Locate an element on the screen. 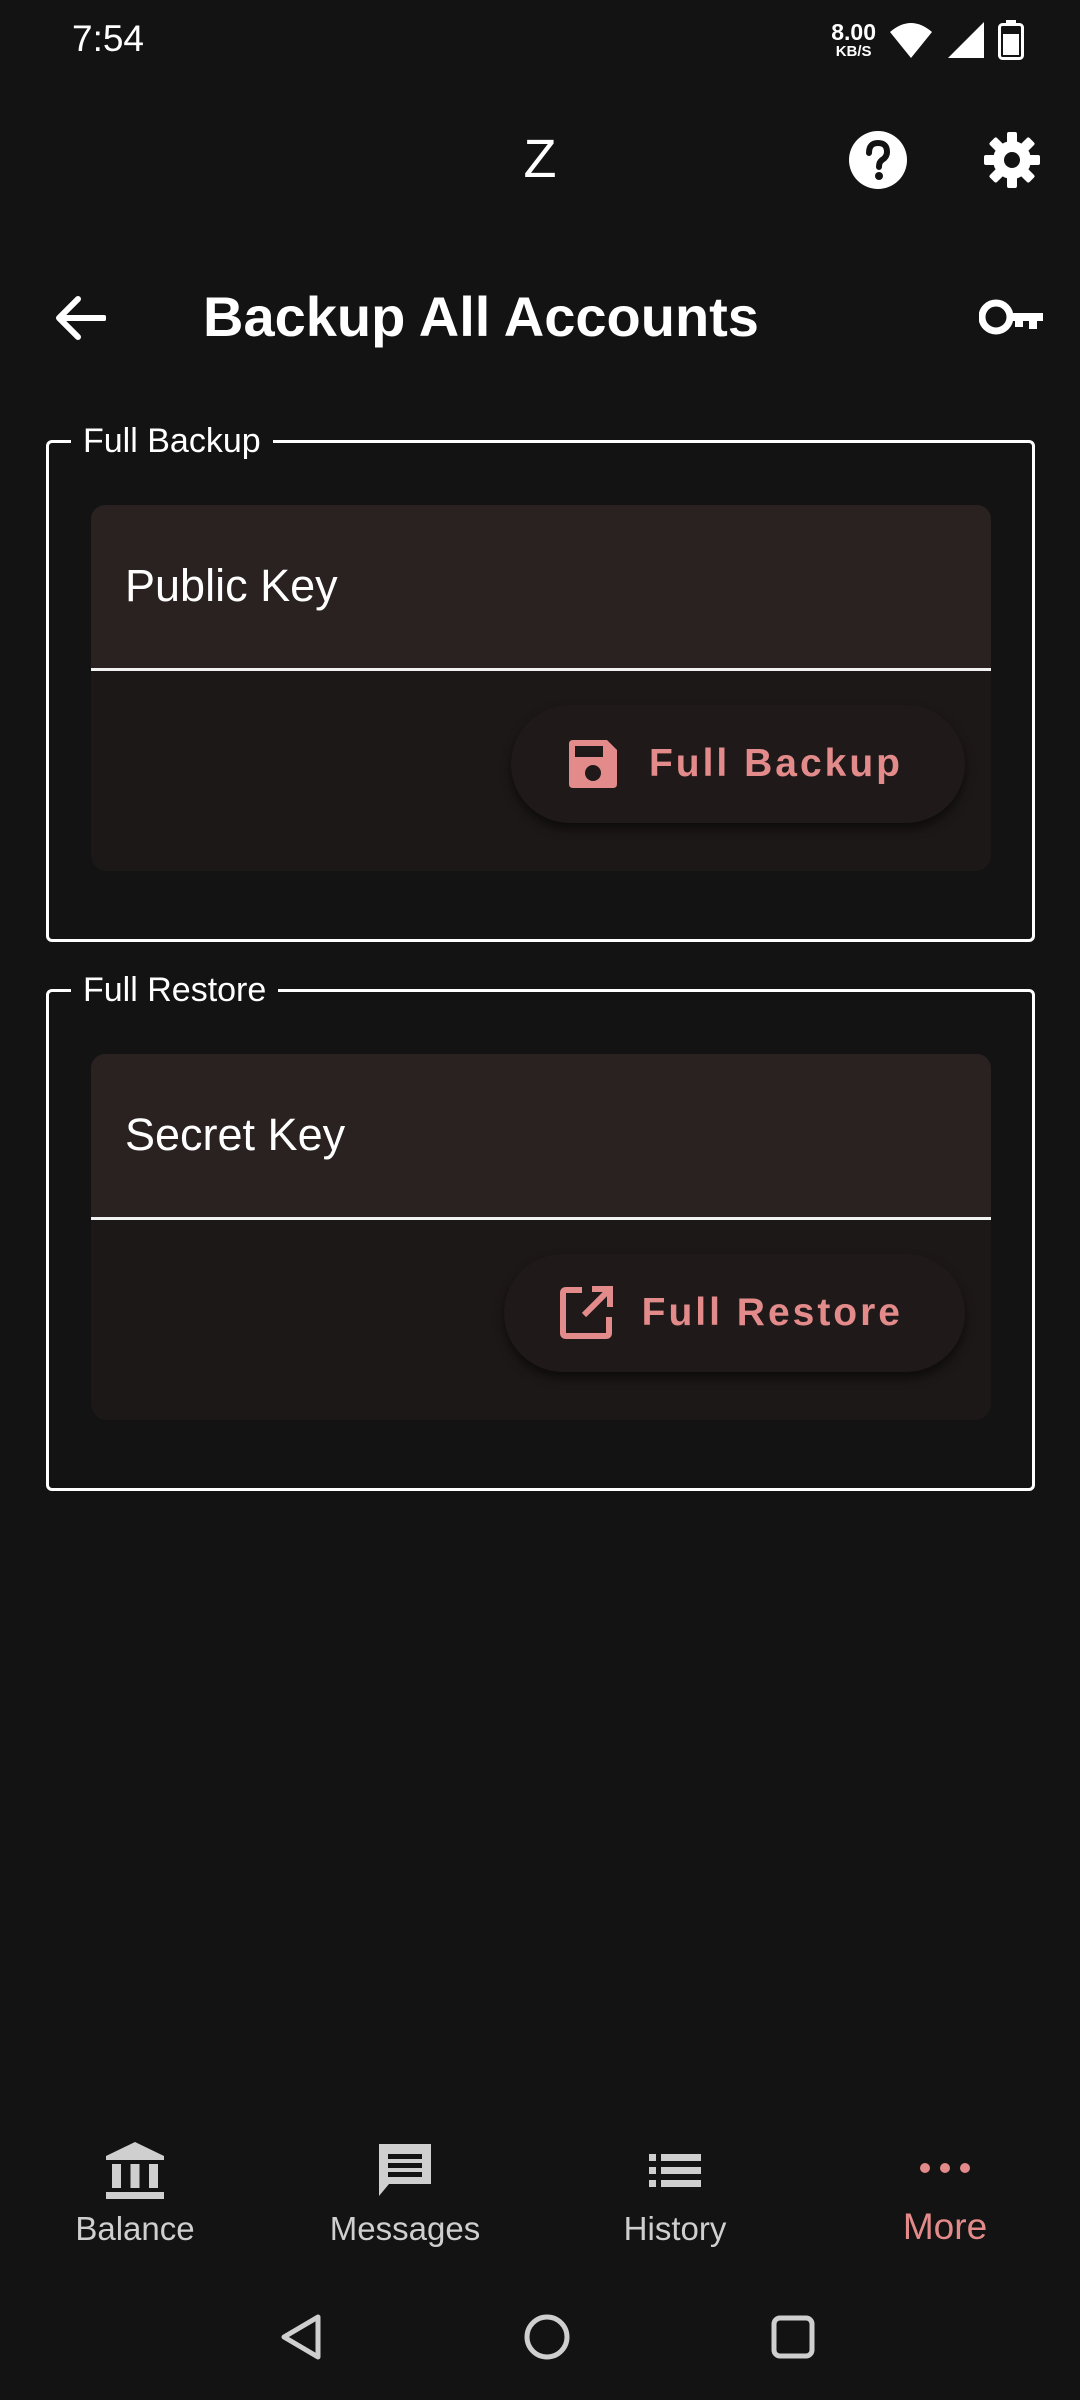 The width and height of the screenshot is (1080, 2400). wifi-icon is located at coordinates (911, 40).